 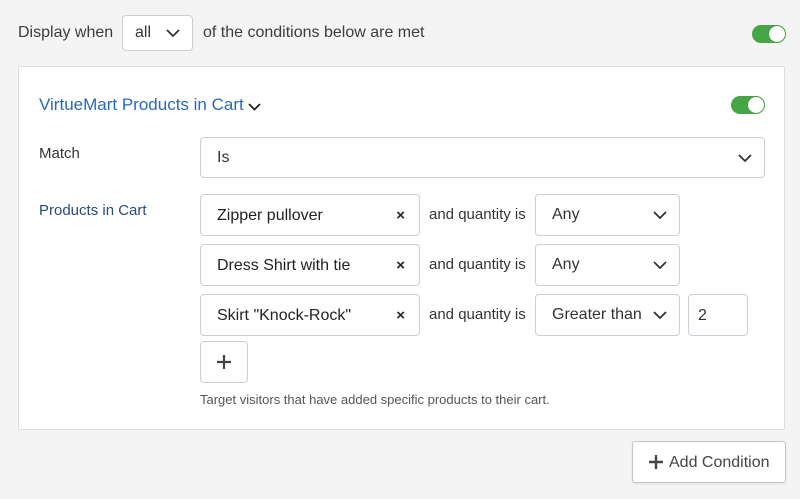 I want to click on product-field: Skirt "Knock-Rock" ×, so click(x=310, y=315).